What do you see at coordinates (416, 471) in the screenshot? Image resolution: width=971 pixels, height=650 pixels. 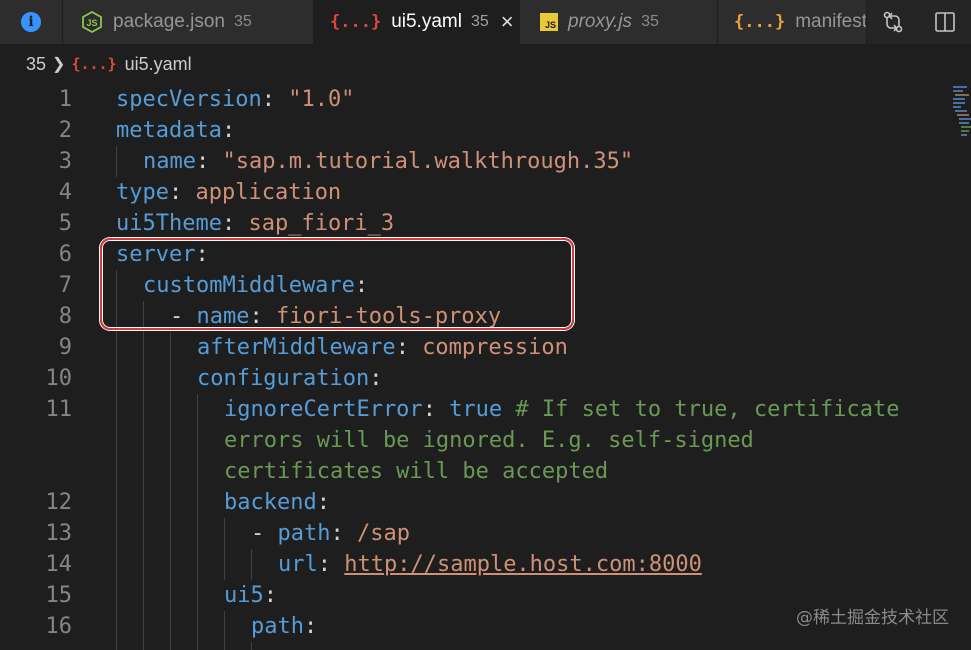 I see `code-line-wrapped: certificates will be accepted` at bounding box center [416, 471].